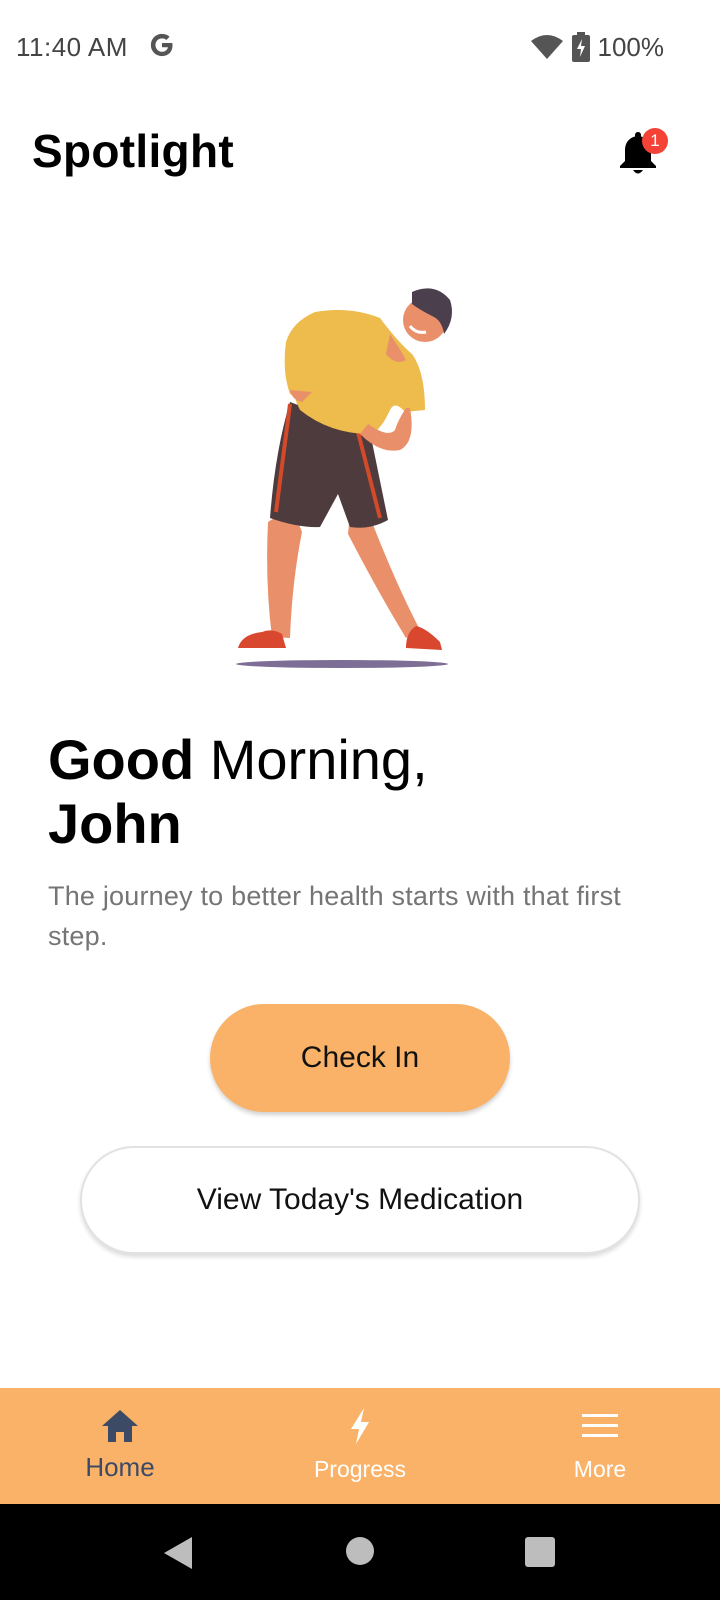 The image size is (720, 1600). I want to click on bottom-nav: Home Progress More, so click(360, 1446).